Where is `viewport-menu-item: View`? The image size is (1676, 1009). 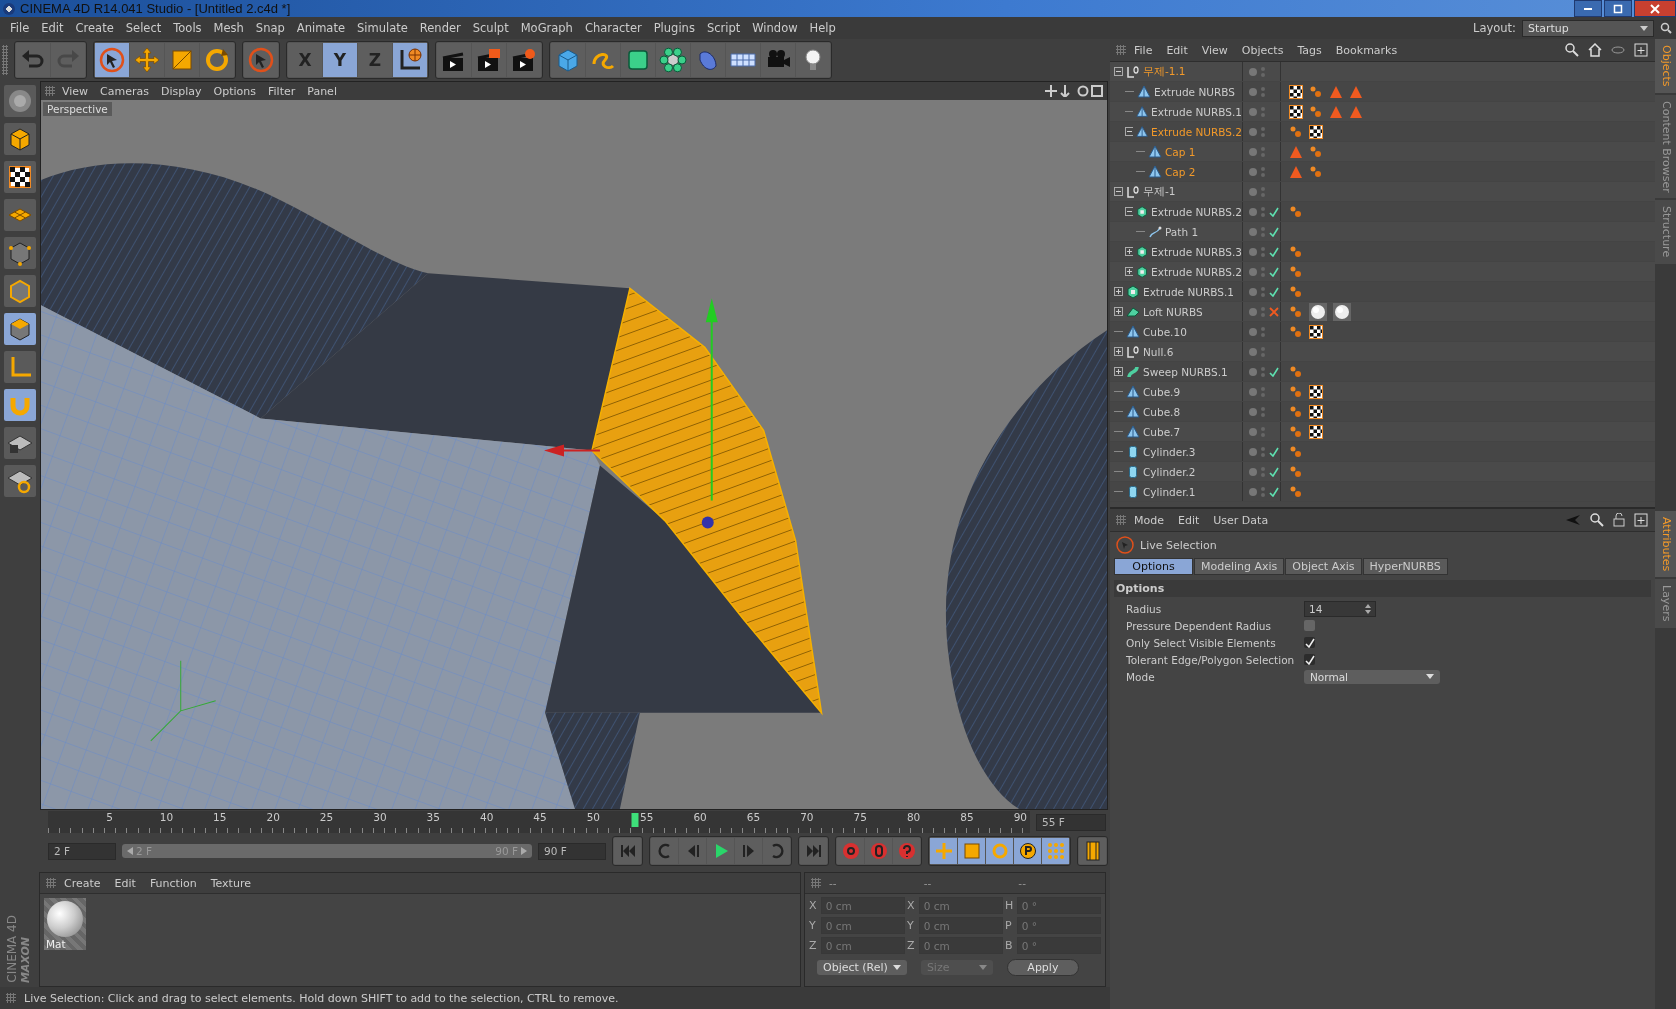 viewport-menu-item: View is located at coordinates (75, 91).